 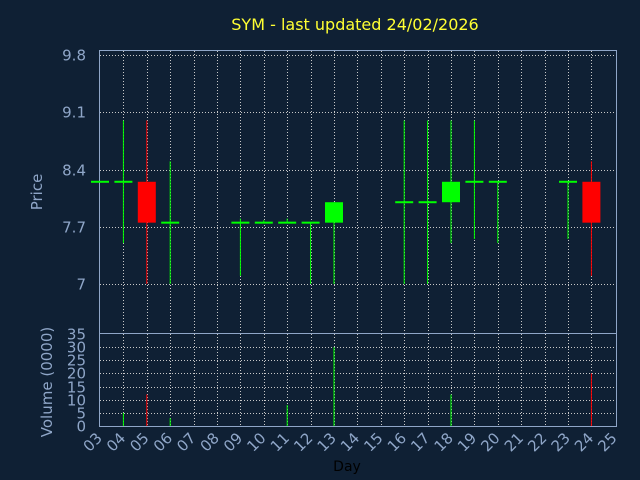 I want to click on x-tick-label: 10, so click(x=256, y=442).